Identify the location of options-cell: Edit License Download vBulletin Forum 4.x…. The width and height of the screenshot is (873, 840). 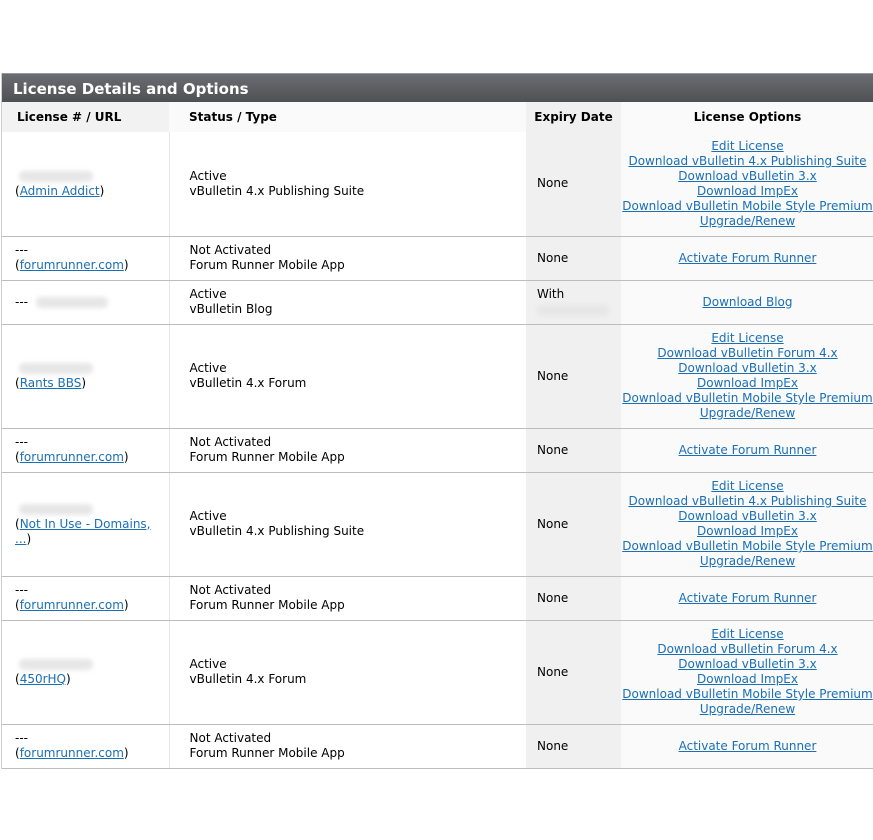
(747, 376).